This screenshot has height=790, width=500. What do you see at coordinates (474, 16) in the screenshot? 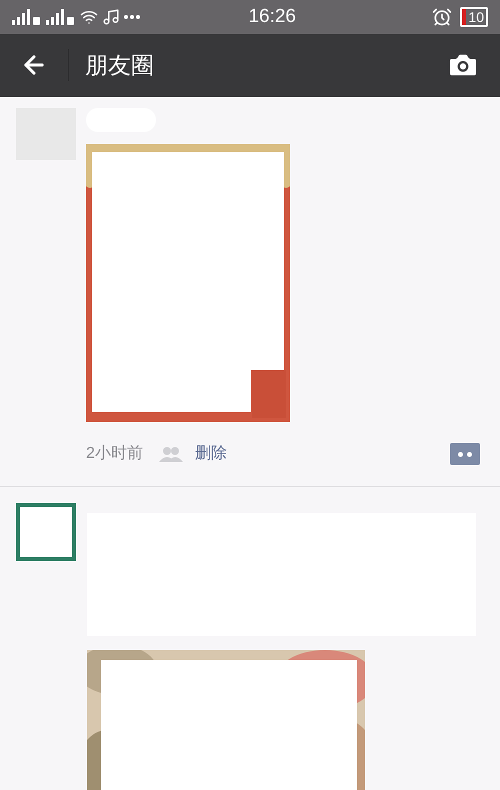
I see `battery-indicator: 10` at bounding box center [474, 16].